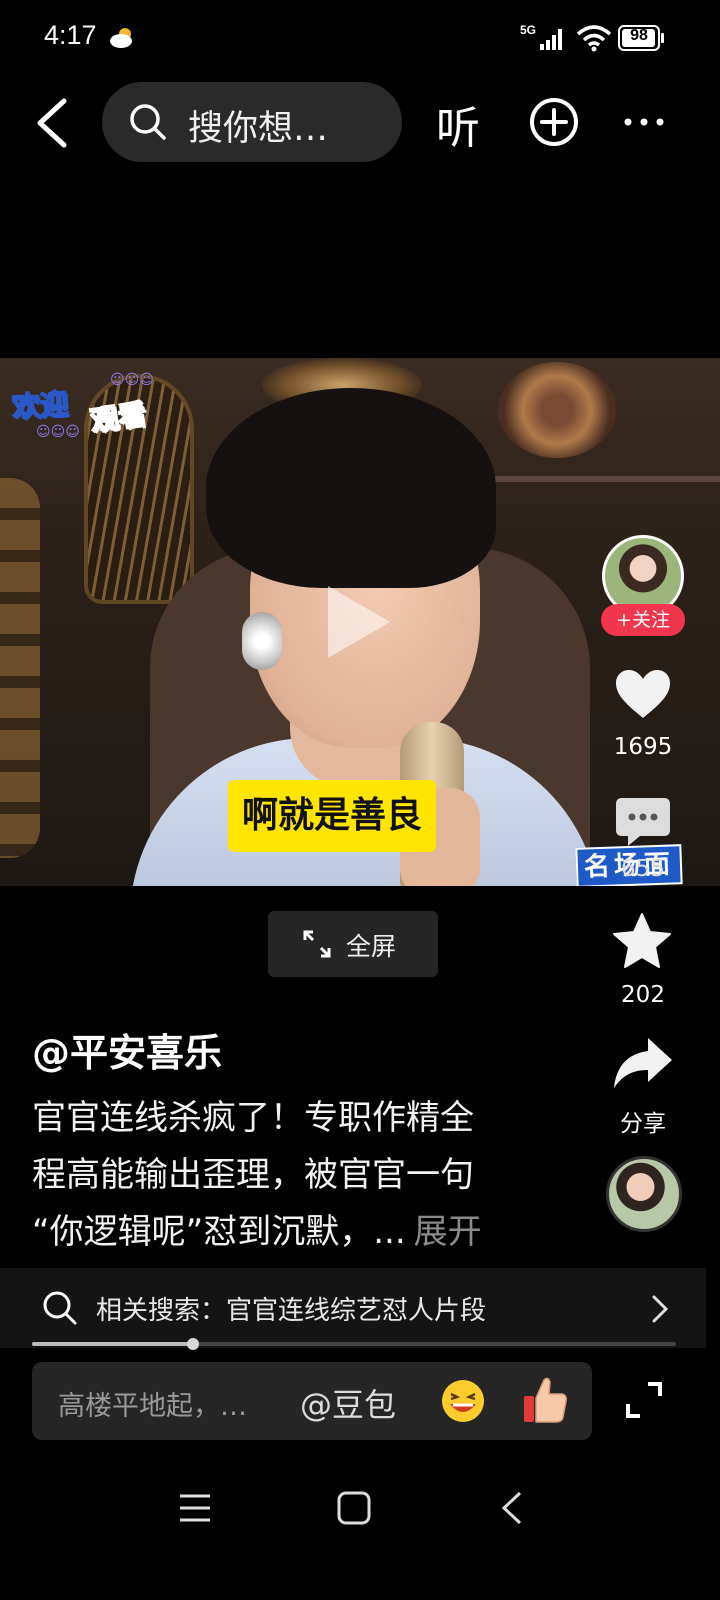 The image size is (720, 1600). Describe the element at coordinates (643, 620) in the screenshot. I see `follow-button: +关注` at that location.